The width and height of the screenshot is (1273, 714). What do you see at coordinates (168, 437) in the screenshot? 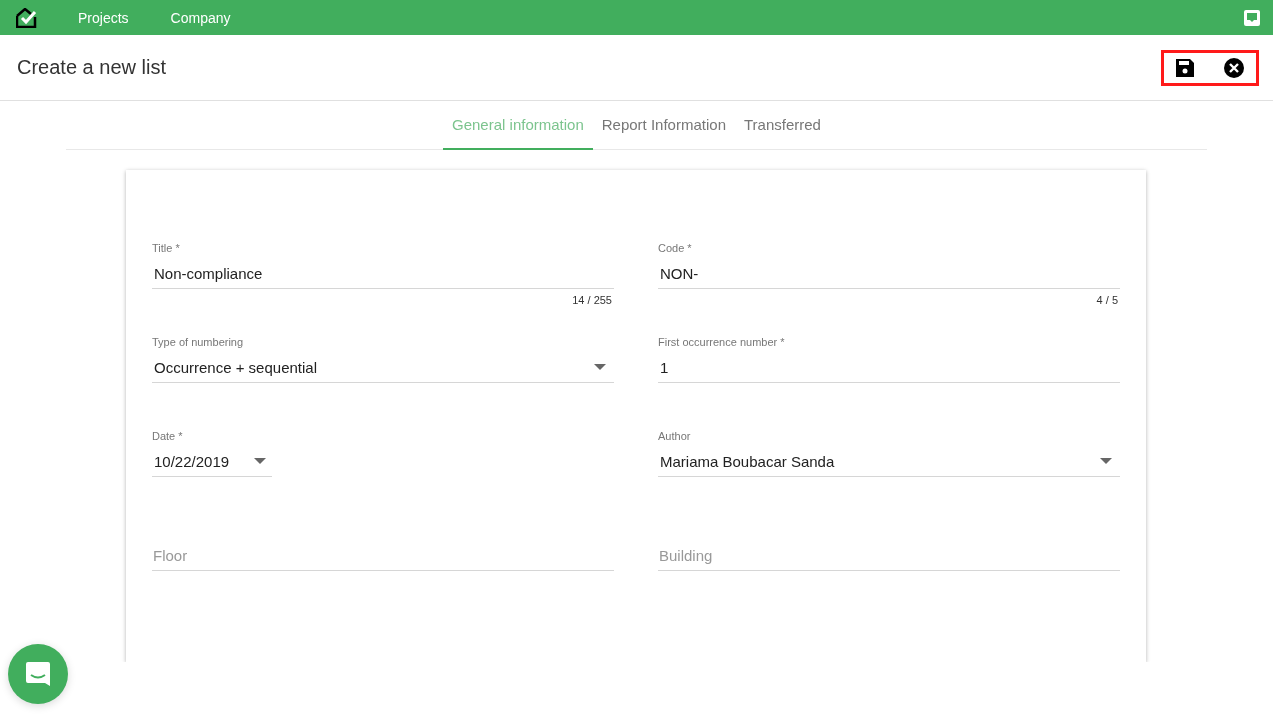
I see `field-label: Date *` at bounding box center [168, 437].